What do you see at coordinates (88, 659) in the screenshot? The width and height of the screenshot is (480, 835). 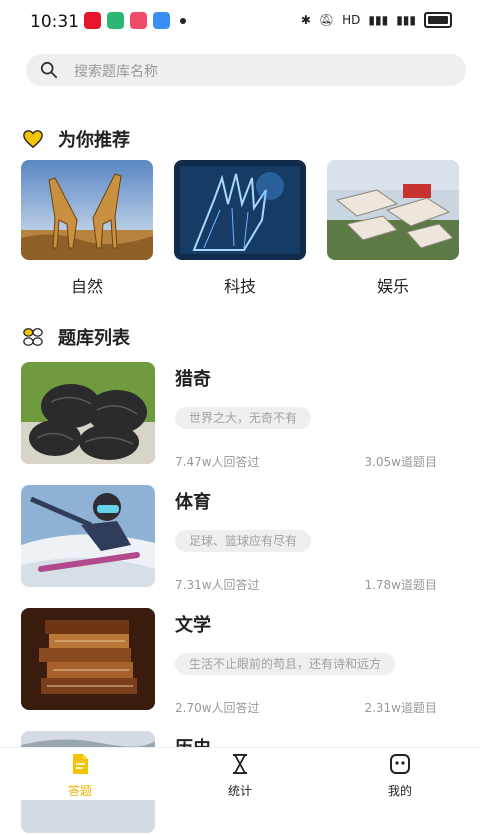 I see `literature-image` at bounding box center [88, 659].